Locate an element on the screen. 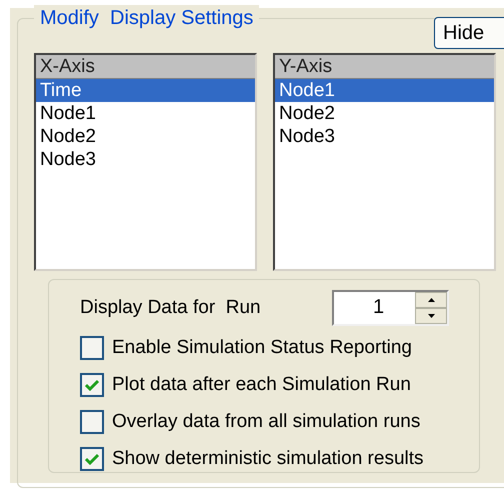 The image size is (504, 493). option-label: Show deterministic simulation results is located at coordinates (268, 459).